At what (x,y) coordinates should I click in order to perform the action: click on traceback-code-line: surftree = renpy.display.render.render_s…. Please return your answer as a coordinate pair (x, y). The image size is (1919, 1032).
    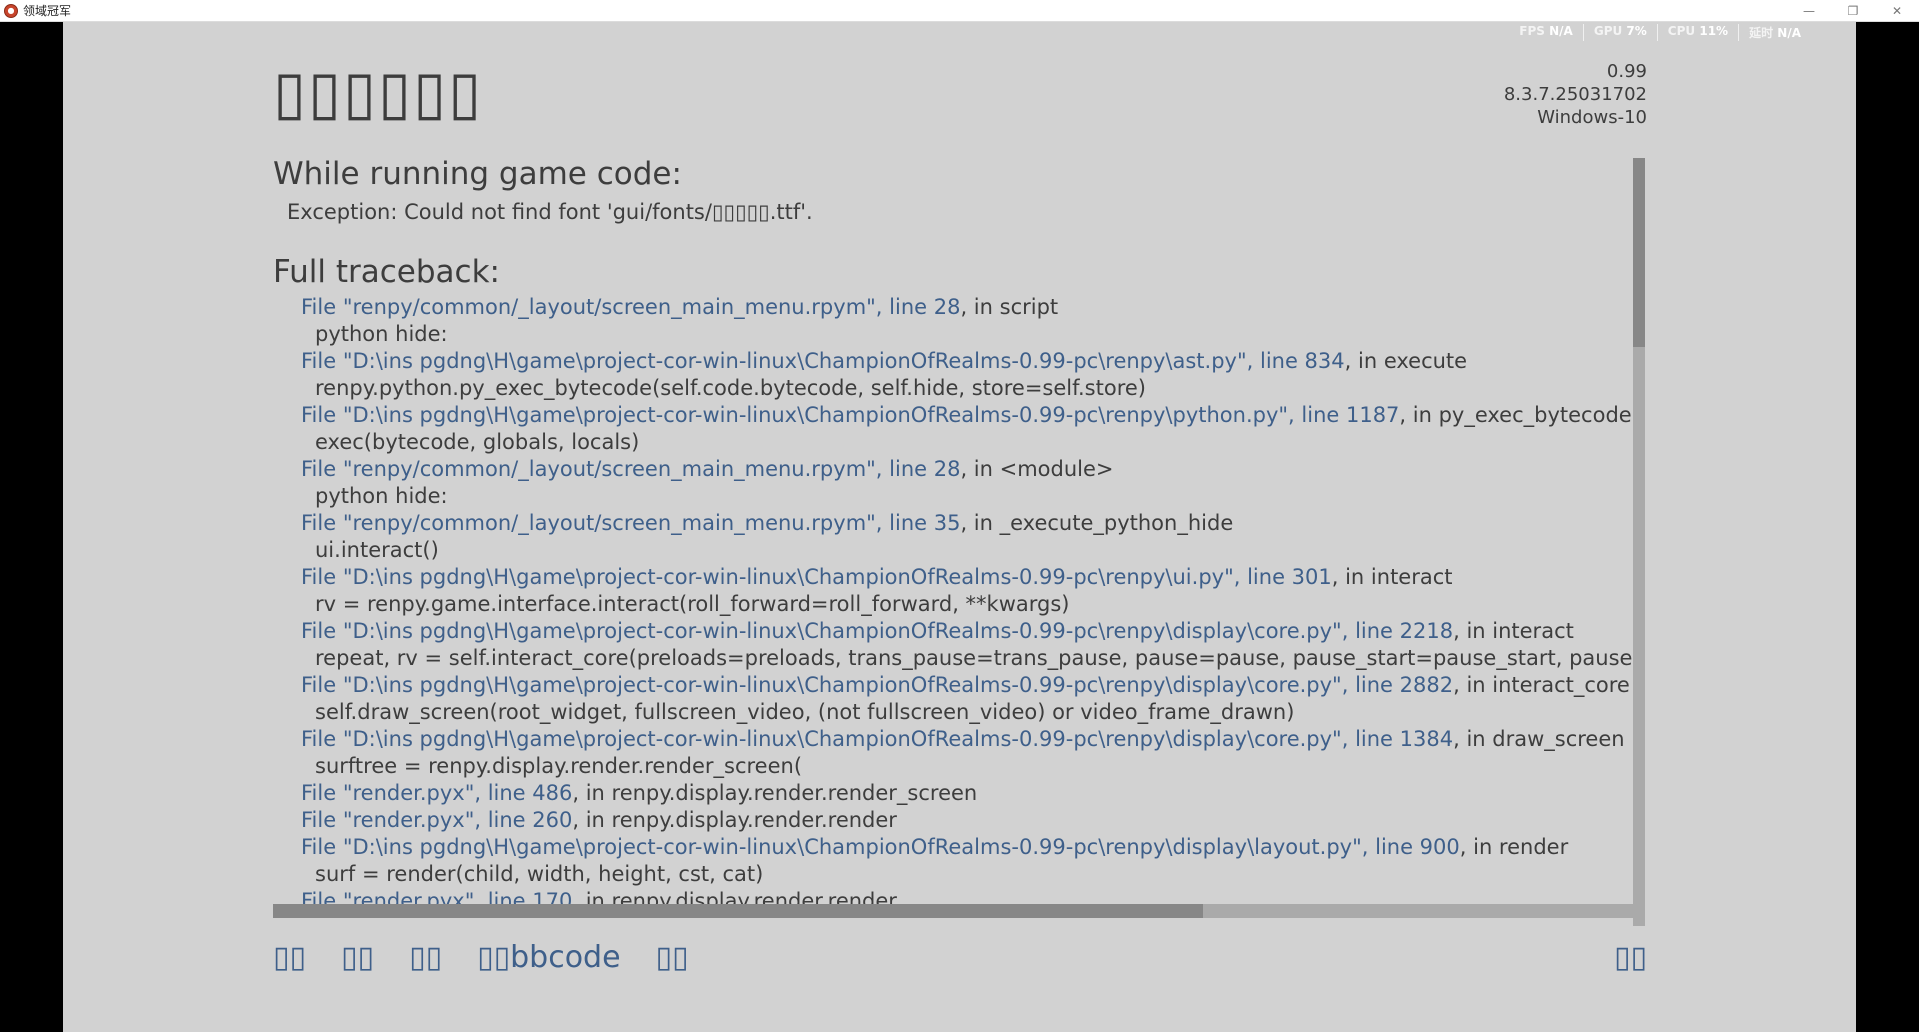
    Looking at the image, I should click on (559, 766).